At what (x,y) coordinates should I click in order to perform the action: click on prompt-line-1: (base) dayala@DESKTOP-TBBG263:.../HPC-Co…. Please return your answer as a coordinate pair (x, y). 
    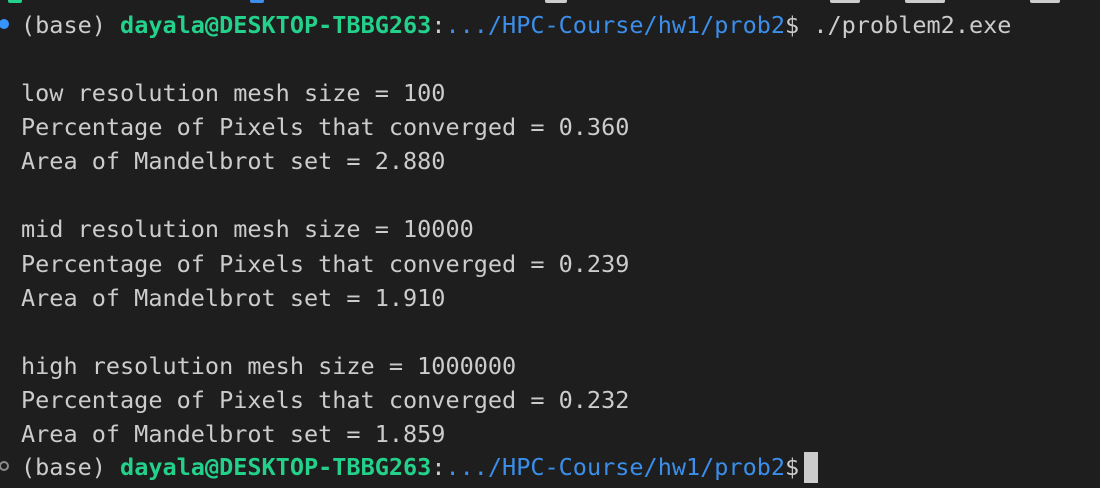
    Looking at the image, I should click on (516, 25).